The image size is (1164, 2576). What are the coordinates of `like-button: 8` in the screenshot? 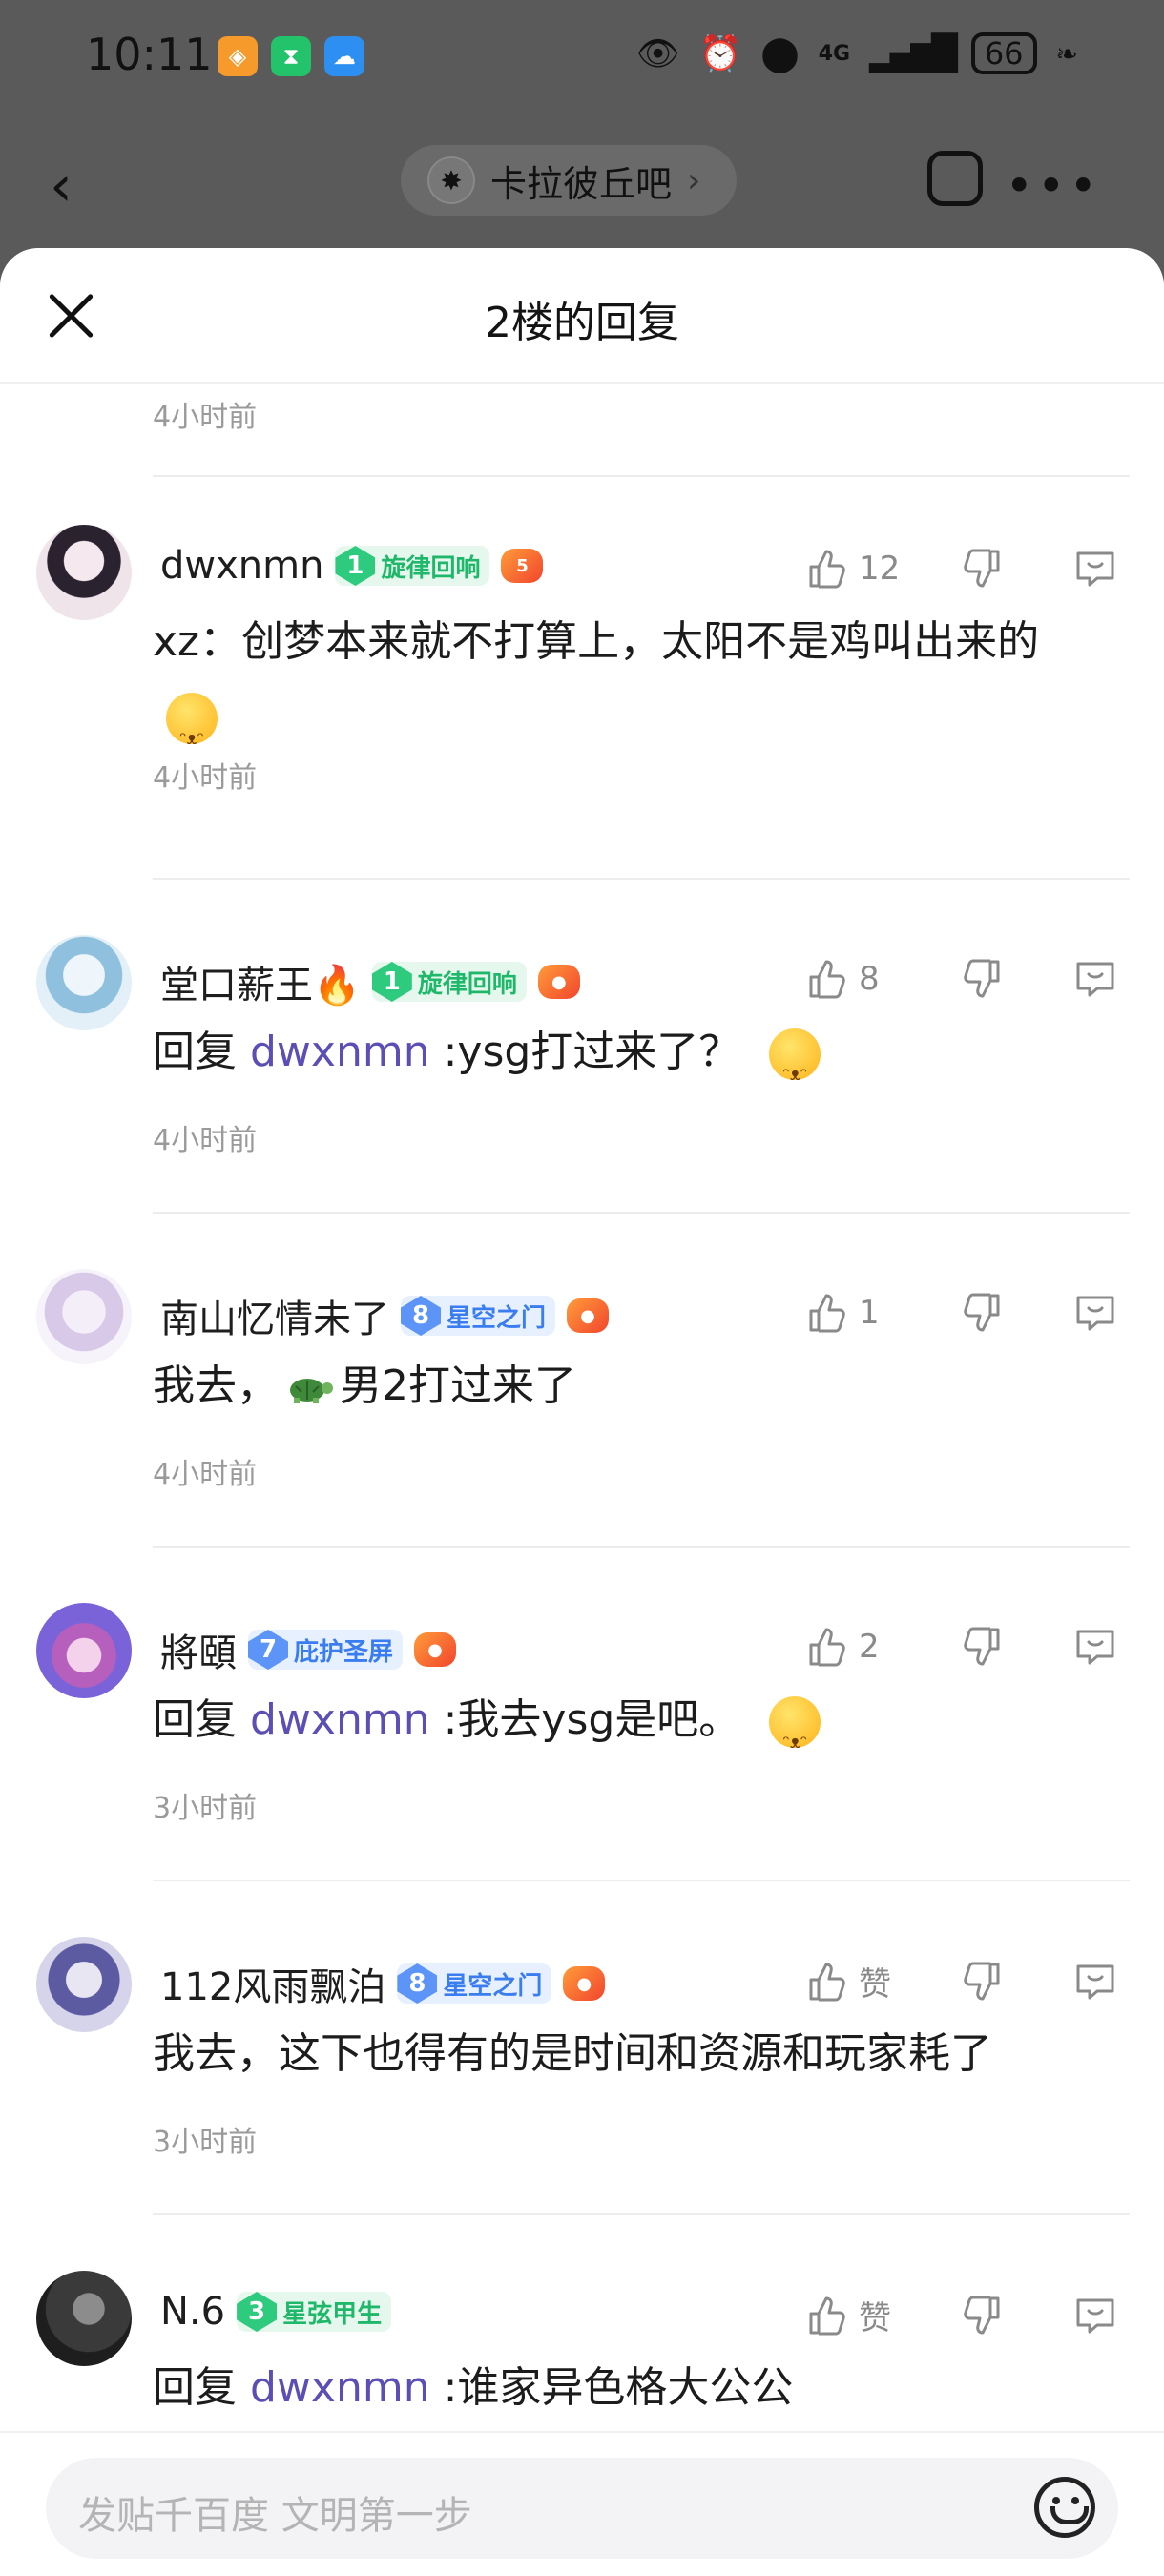 It's located at (865, 979).